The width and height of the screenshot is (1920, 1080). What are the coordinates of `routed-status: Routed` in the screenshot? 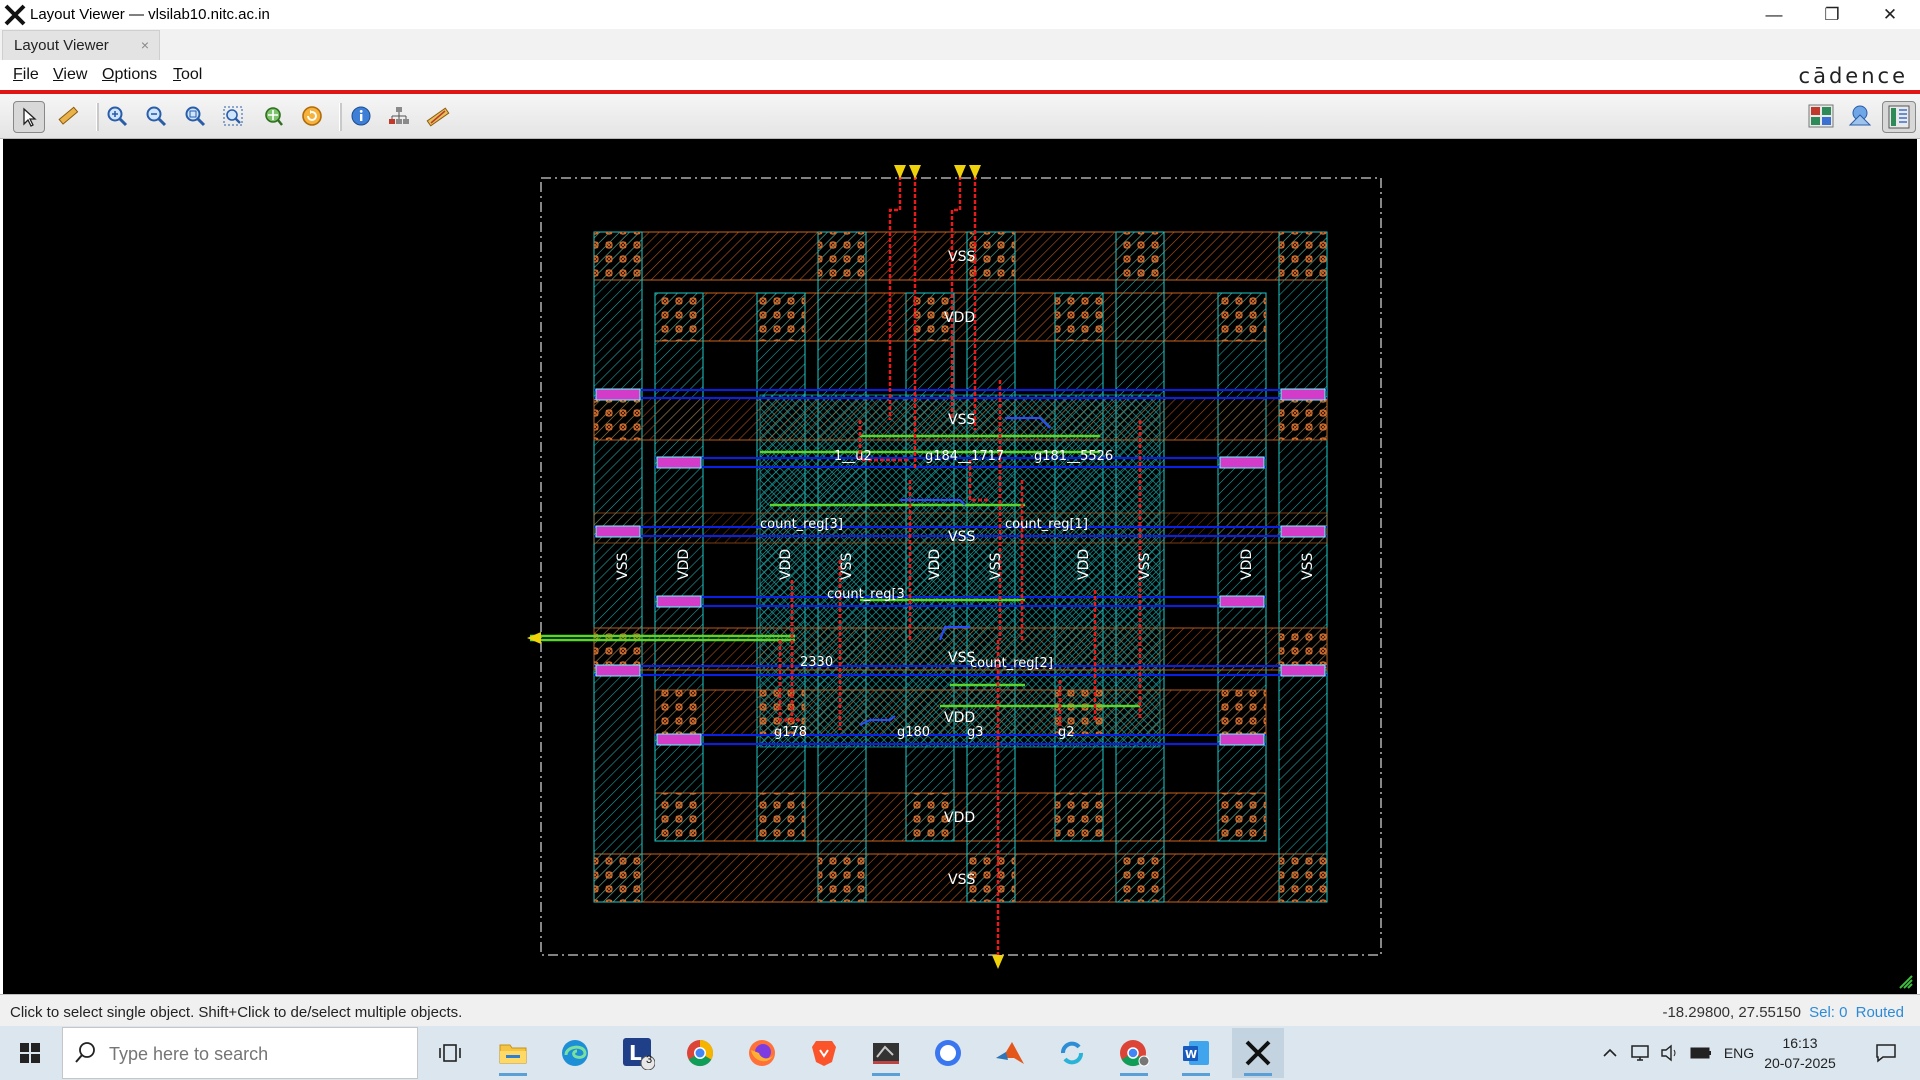 It's located at (1879, 1012).